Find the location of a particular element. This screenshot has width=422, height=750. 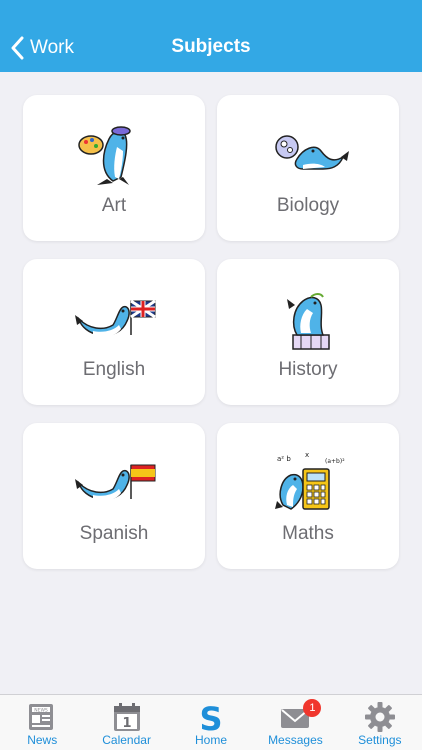

tab-calendar: 1 Calendar is located at coordinates (126, 722).